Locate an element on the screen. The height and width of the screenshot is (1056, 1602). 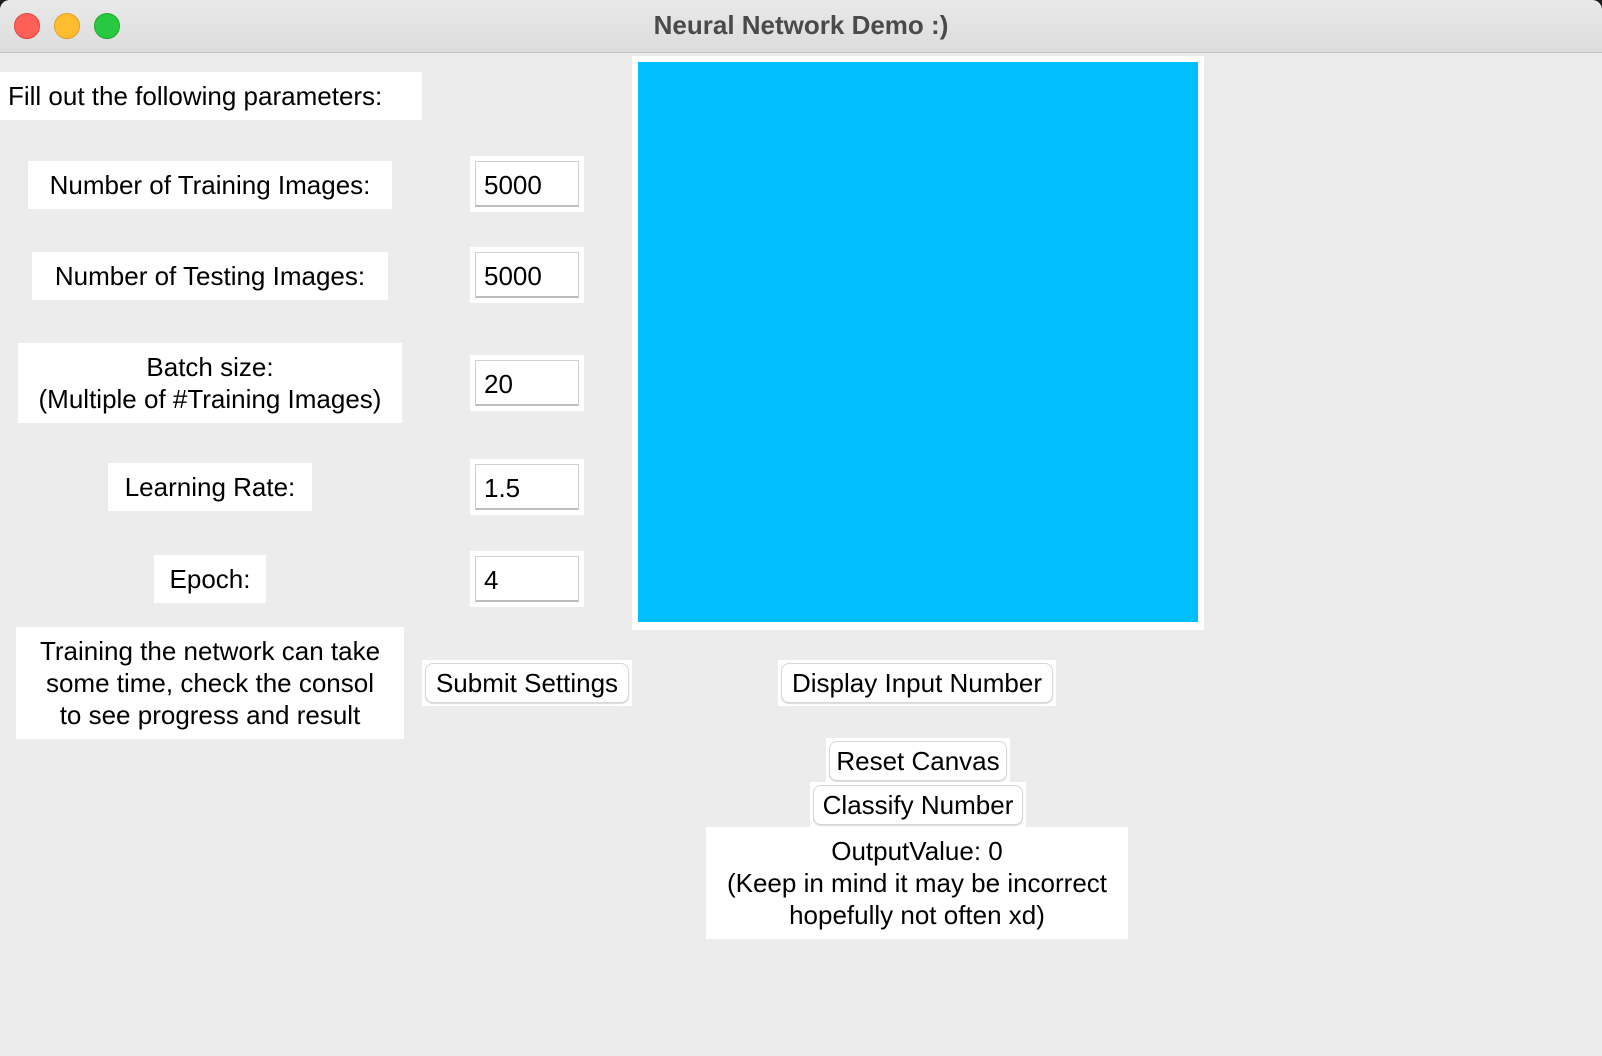
training-note-line1: Training the network can take is located at coordinates (210, 651).